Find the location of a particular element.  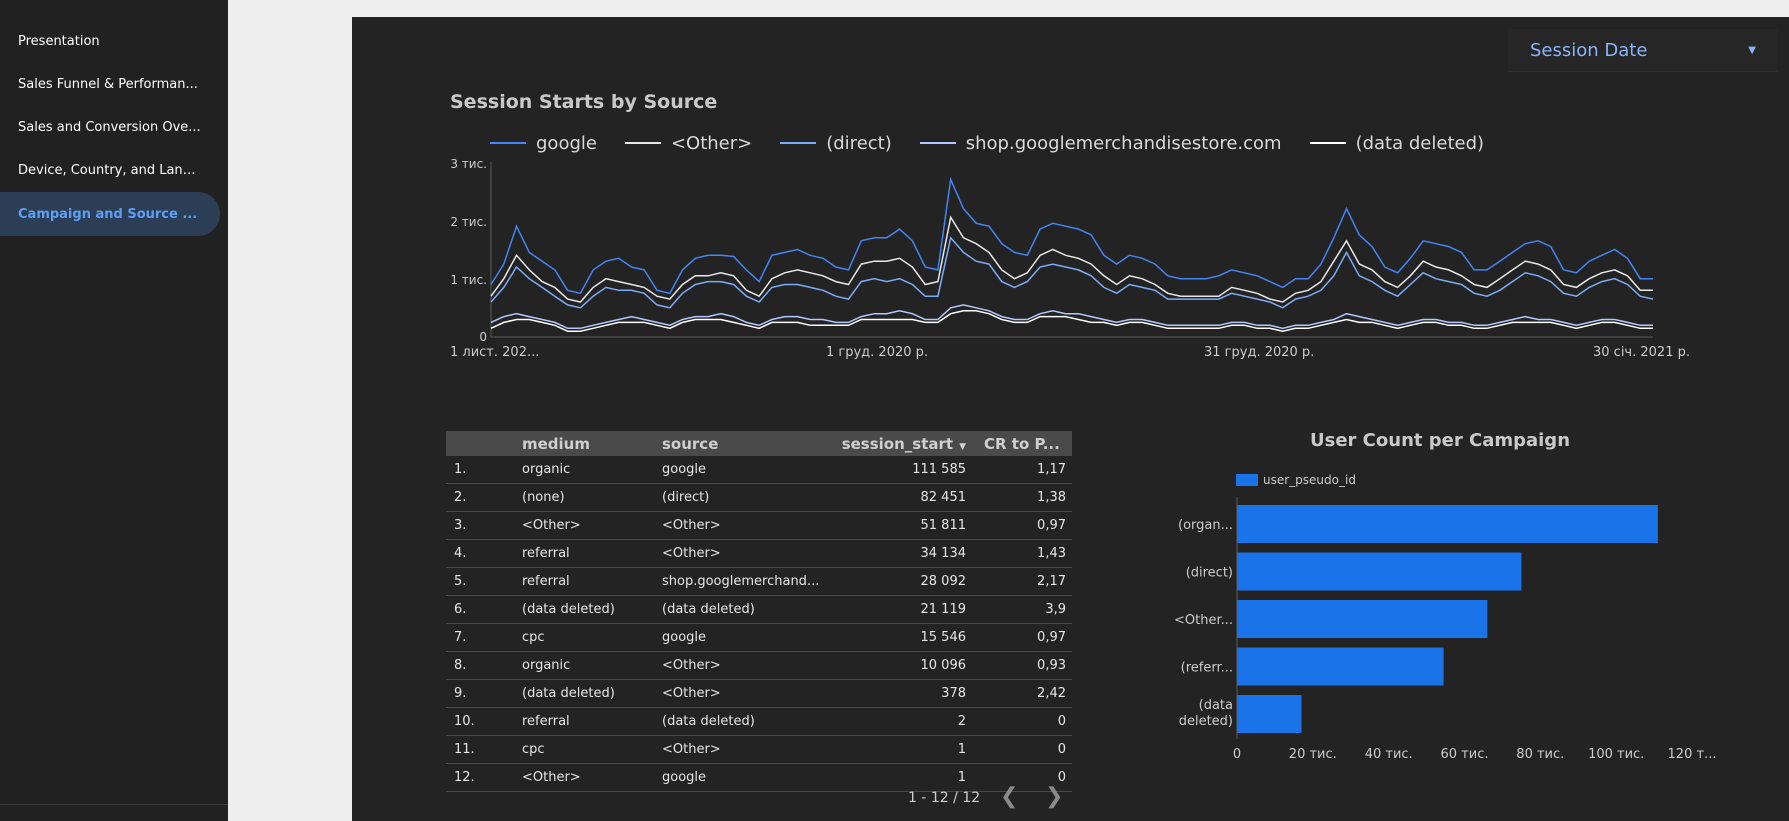

session-start-cell: 34 134 is located at coordinates (896, 553).